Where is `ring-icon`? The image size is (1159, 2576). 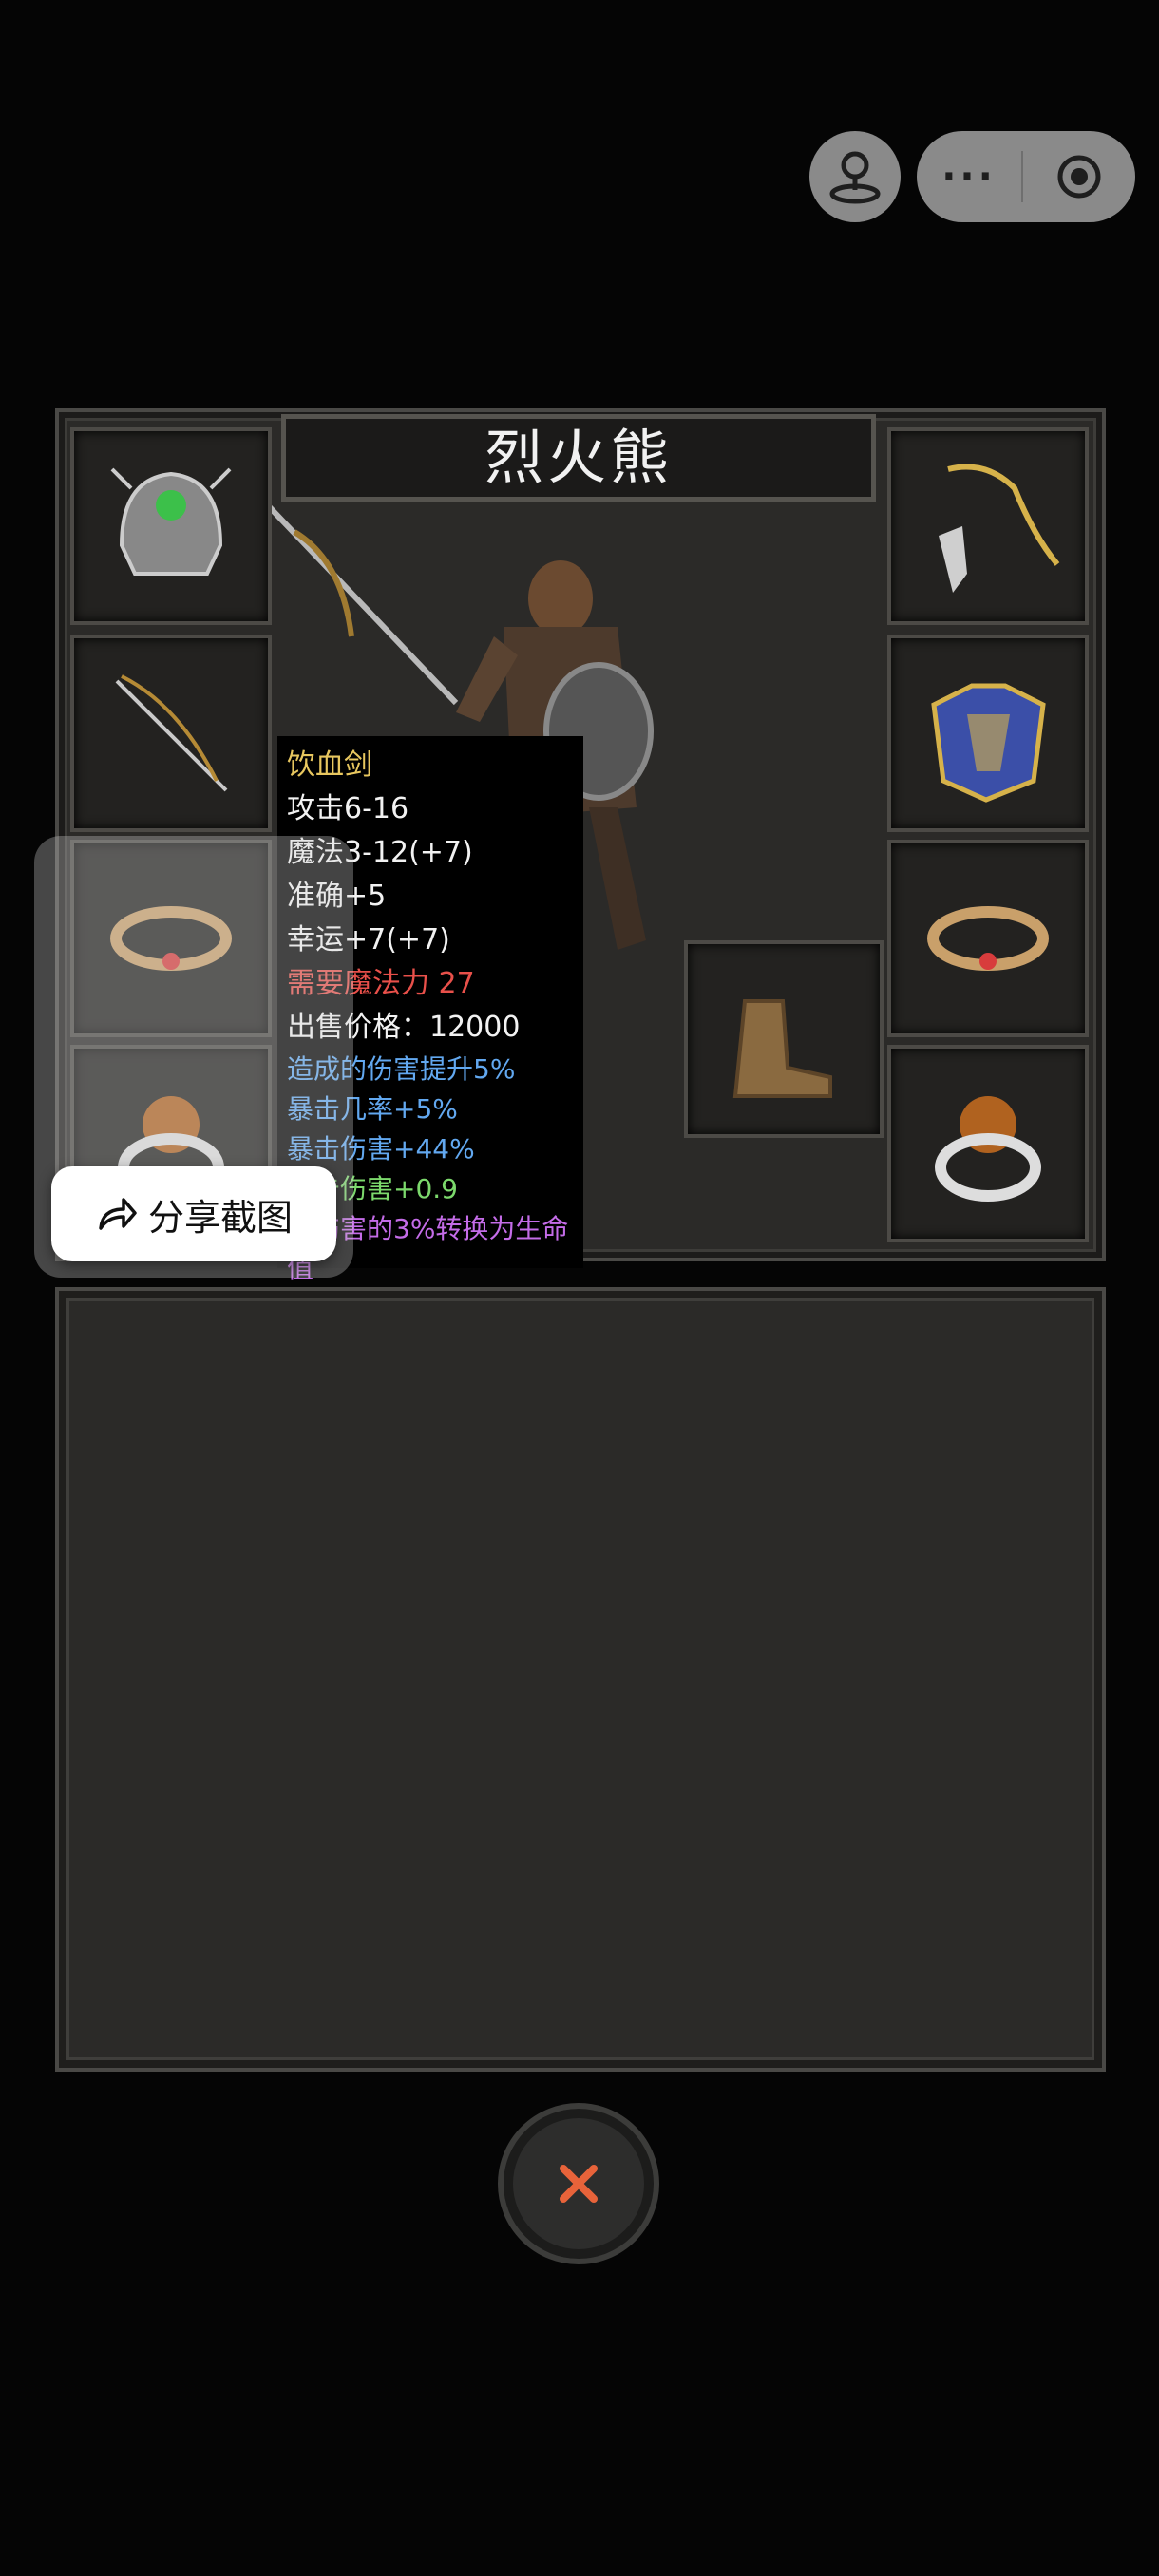 ring-icon is located at coordinates (988, 938).